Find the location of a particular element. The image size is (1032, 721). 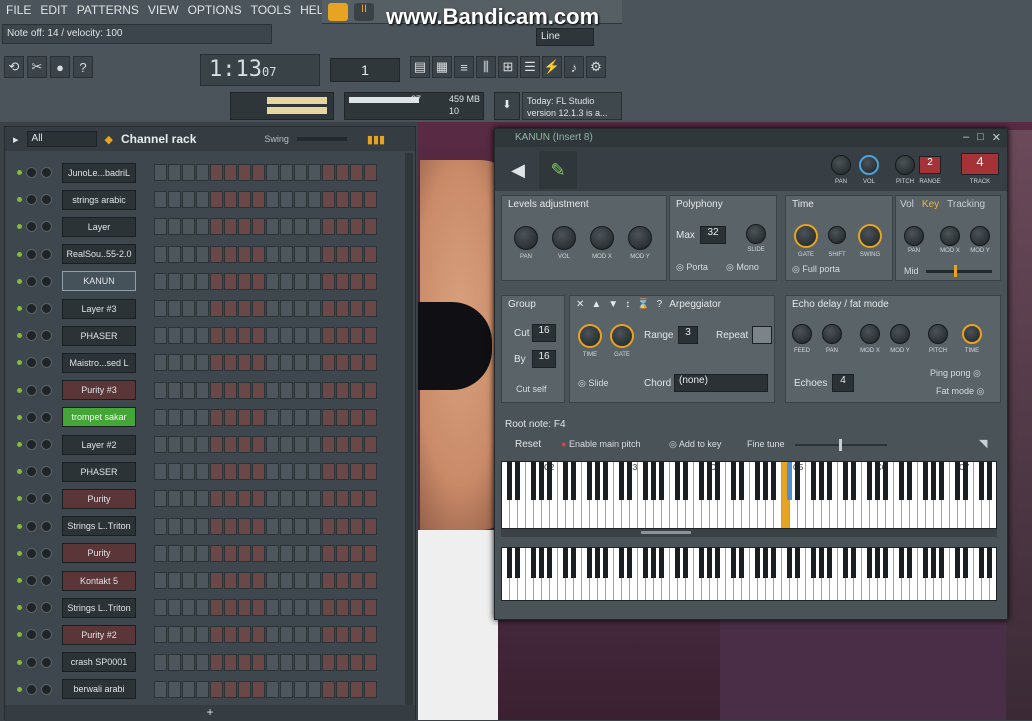

keyboard-scroll-thumb is located at coordinates (666, 532).